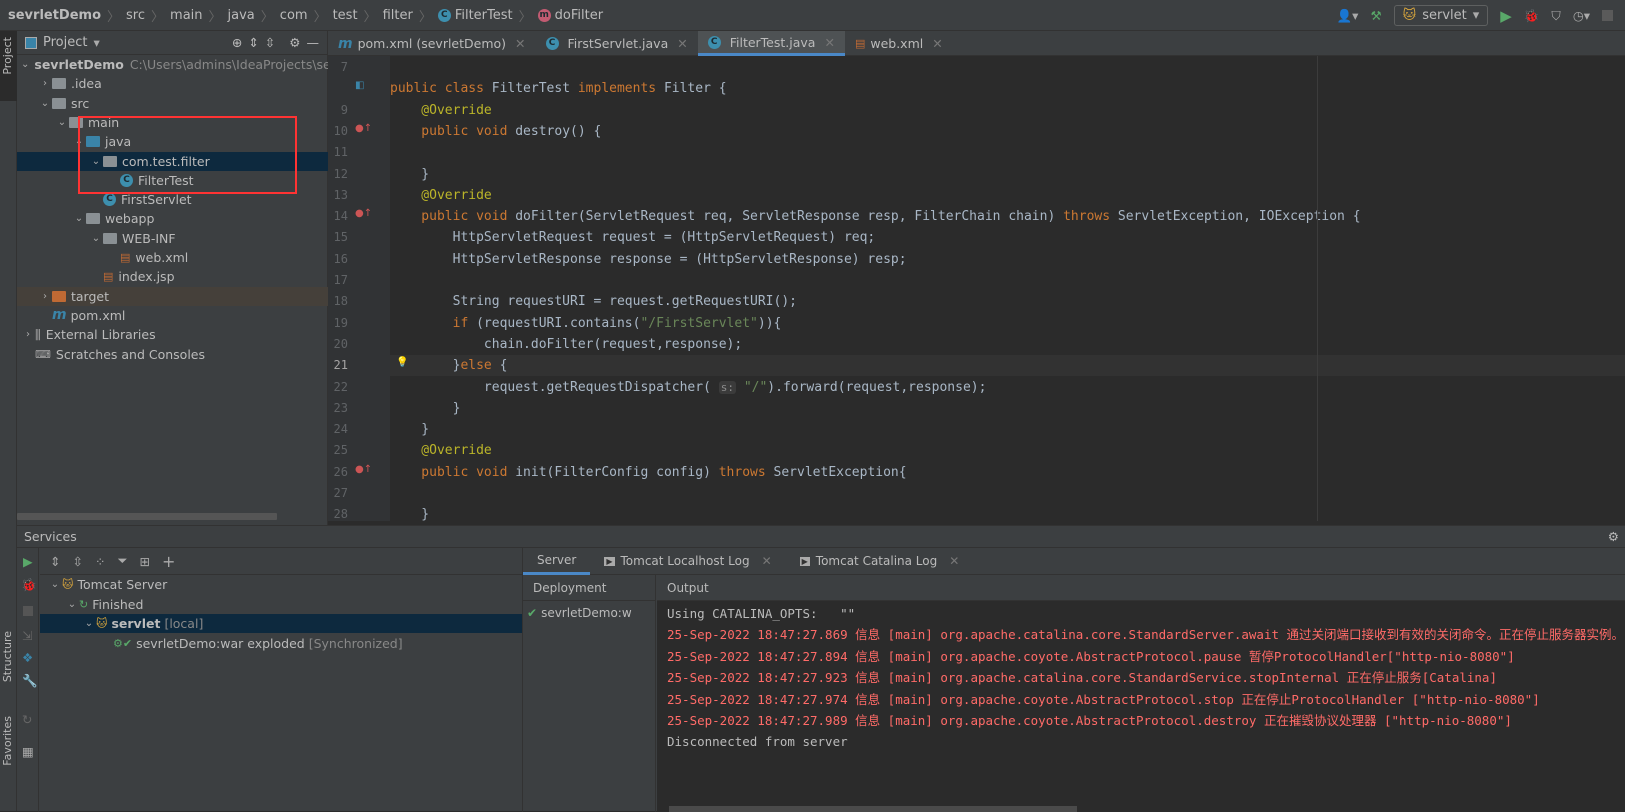 Image resolution: width=1625 pixels, height=812 pixels. Describe the element at coordinates (617, 43) in the screenshot. I see `editor-tab: C FirstServlet.java ✕` at that location.